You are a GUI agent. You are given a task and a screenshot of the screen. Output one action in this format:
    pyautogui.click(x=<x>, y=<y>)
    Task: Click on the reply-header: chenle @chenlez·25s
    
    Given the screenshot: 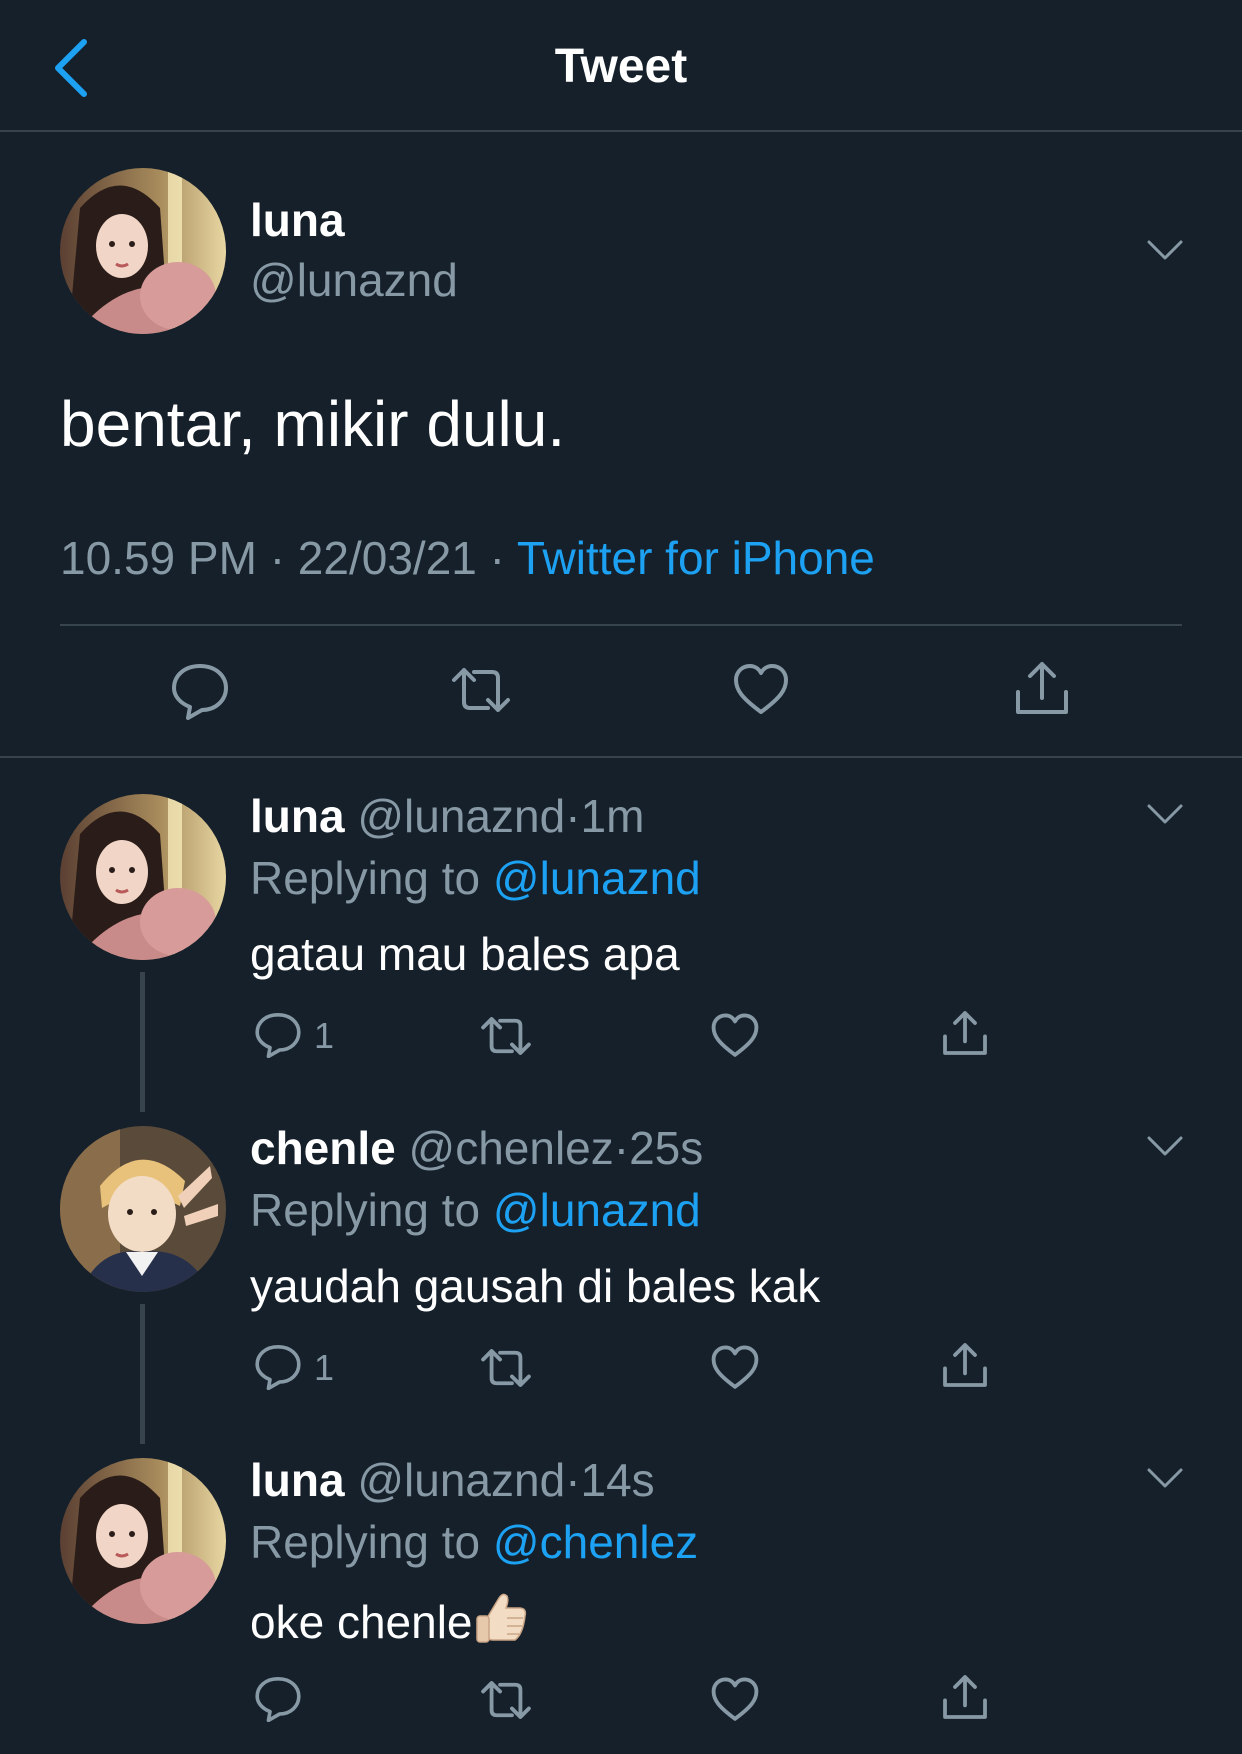 What is the action you would take?
    pyautogui.click(x=476, y=1148)
    